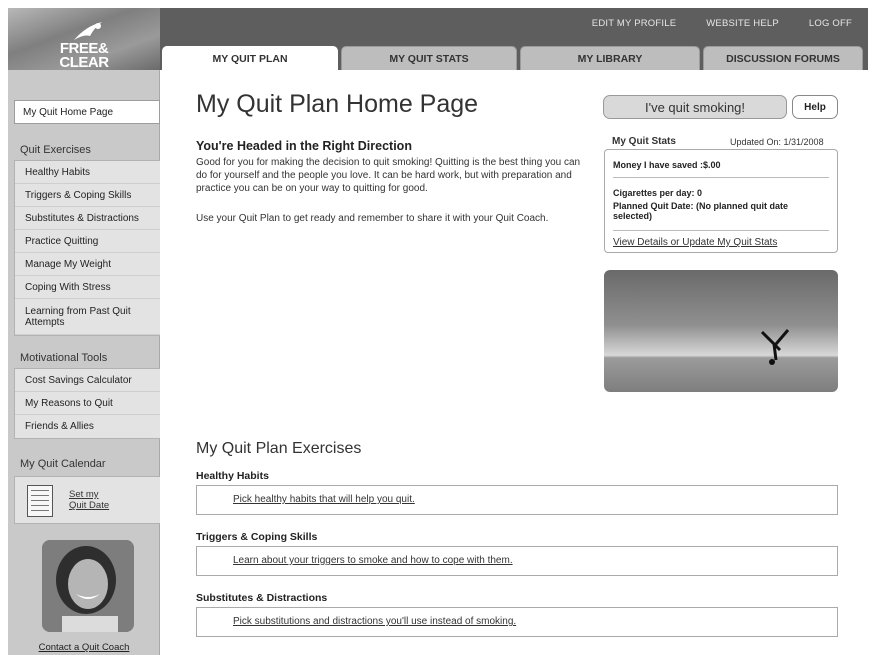  What do you see at coordinates (304, 146) in the screenshot?
I see `direction-heading: You're Headed in the Right Direction` at bounding box center [304, 146].